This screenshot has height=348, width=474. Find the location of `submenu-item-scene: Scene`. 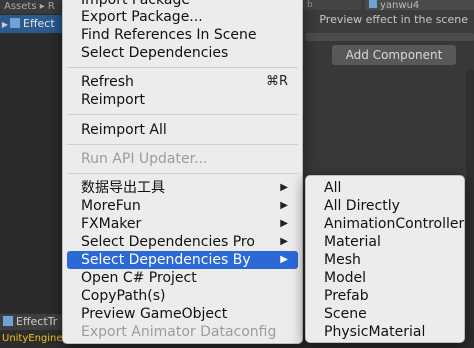

submenu-item-scene: Scene is located at coordinates (385, 314).